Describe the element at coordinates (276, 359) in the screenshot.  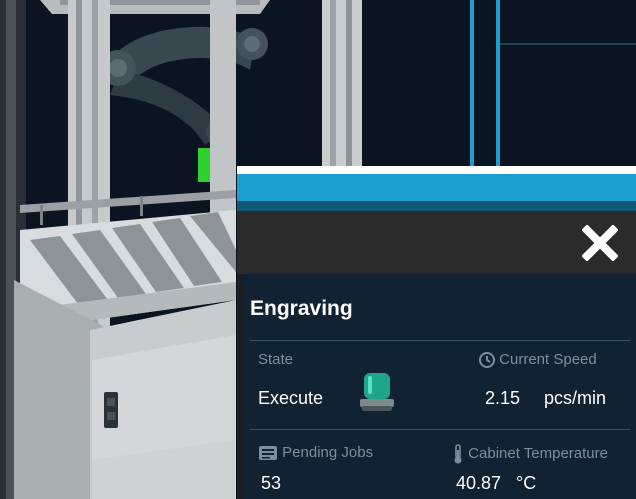
I see `state-label: State` at that location.